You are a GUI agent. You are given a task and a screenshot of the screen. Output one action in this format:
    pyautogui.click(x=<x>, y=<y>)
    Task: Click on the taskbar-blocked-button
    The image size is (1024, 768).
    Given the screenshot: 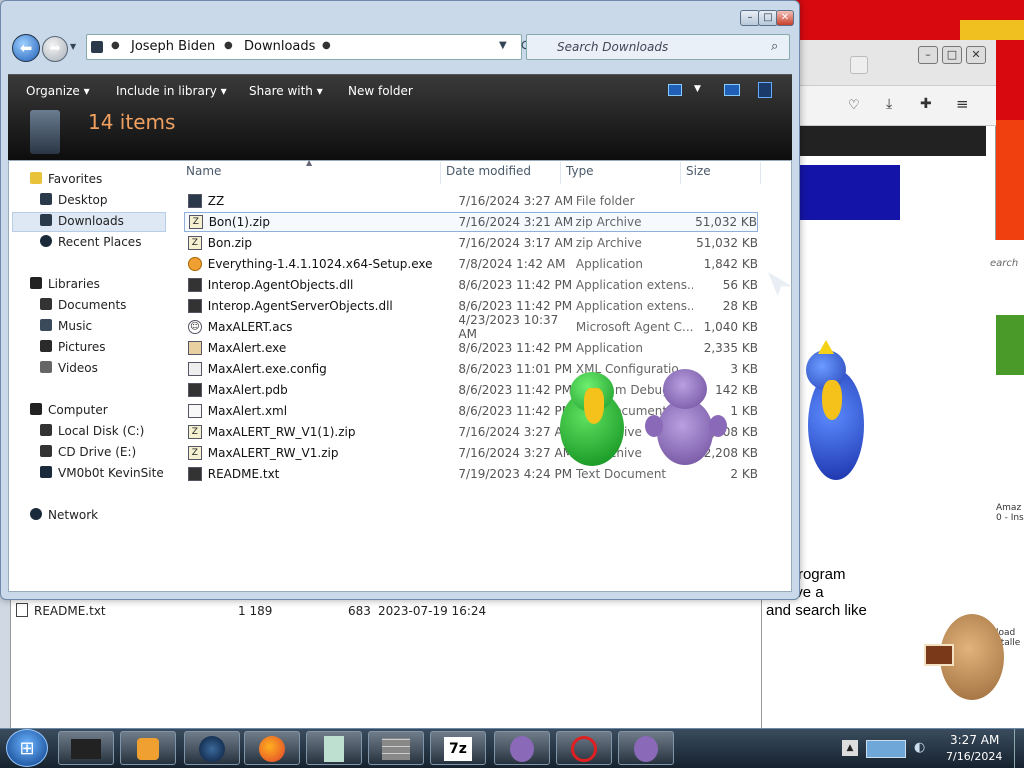 What is the action you would take?
    pyautogui.click(x=584, y=748)
    